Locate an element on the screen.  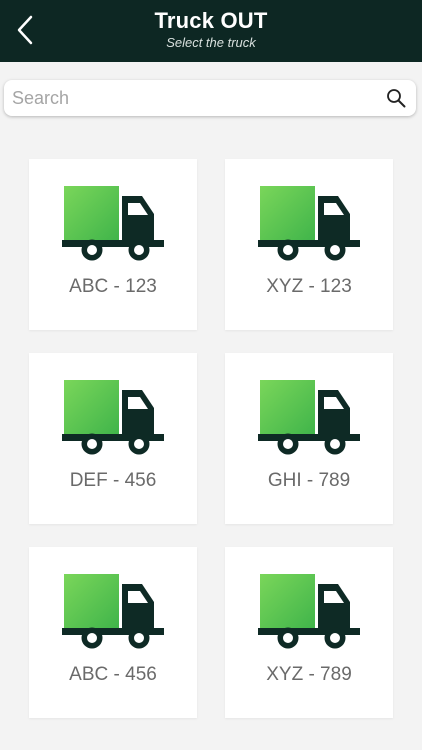
page-subtitle: Select the truck is located at coordinates (211, 42).